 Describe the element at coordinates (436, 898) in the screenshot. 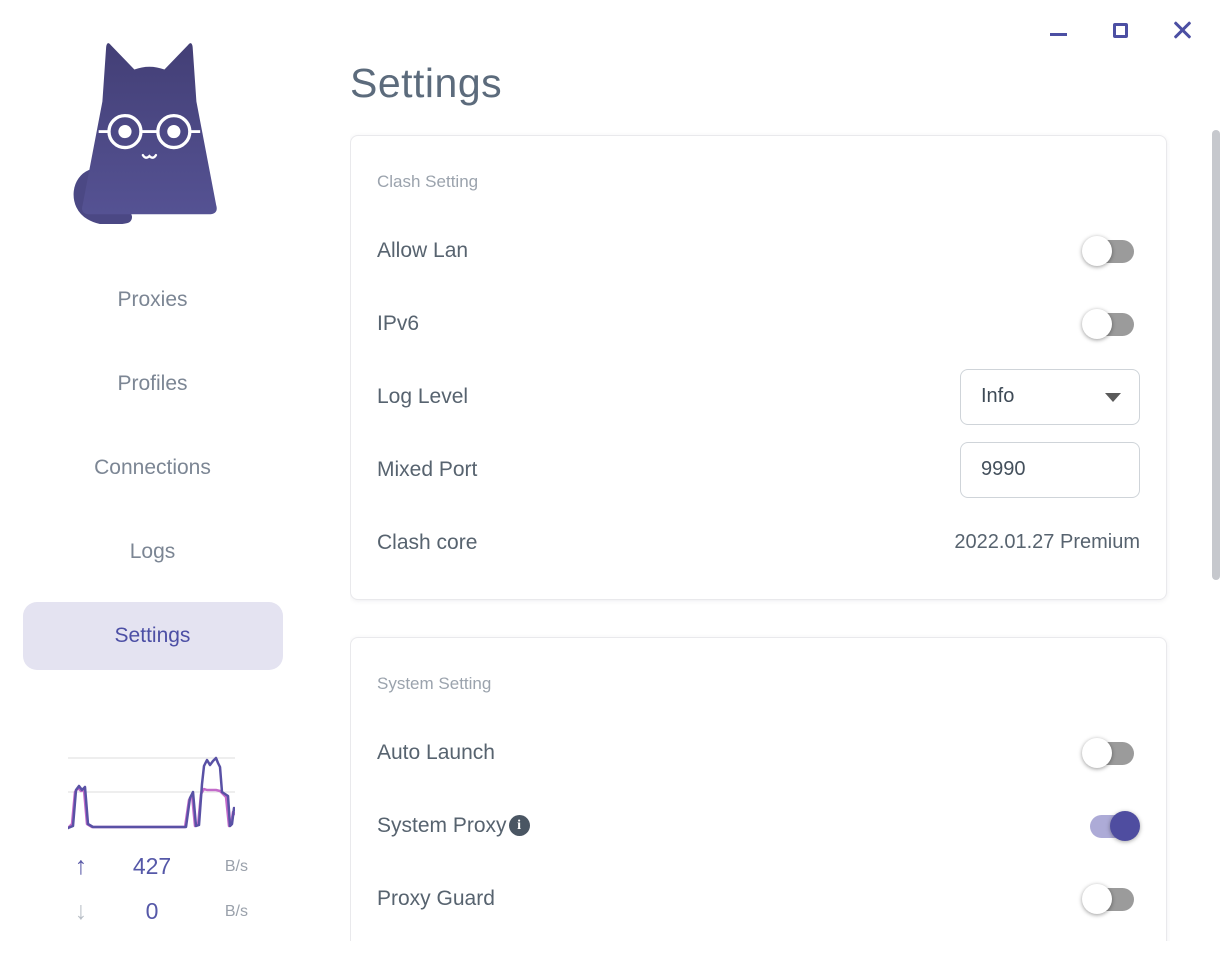

I see `row-label: Proxy Guard` at that location.